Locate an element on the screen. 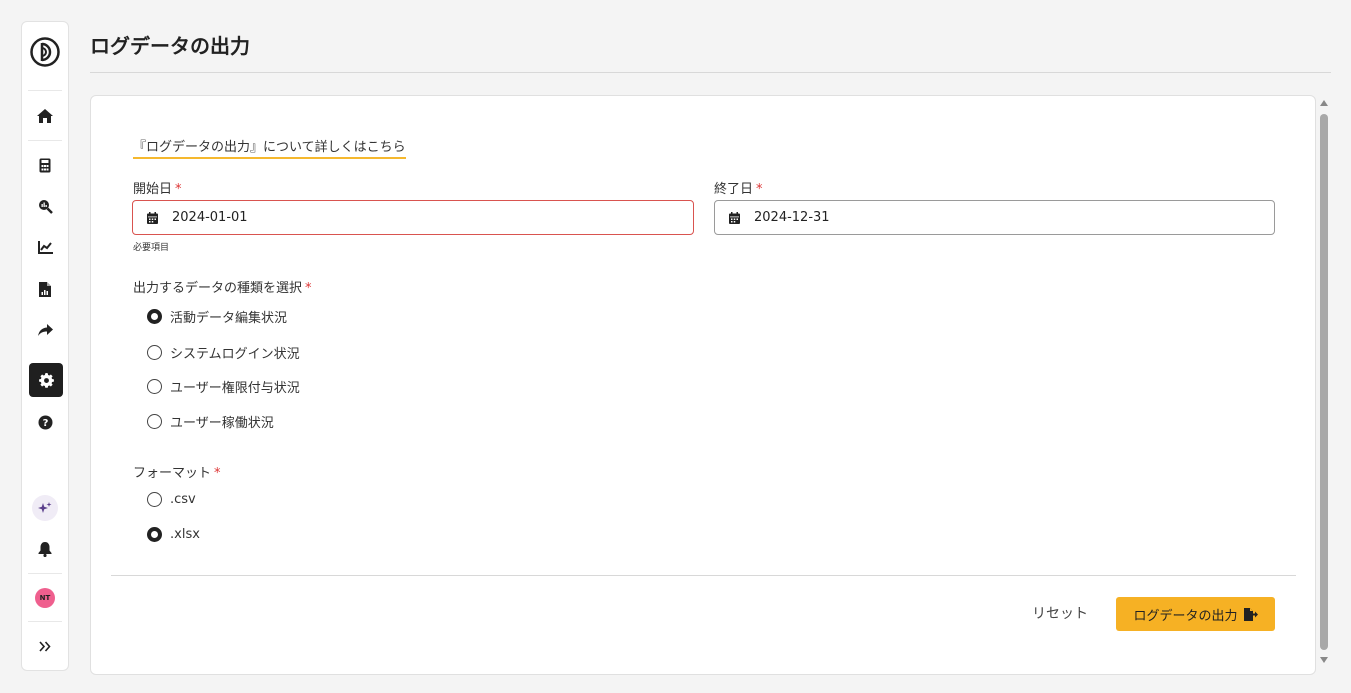 The width and height of the screenshot is (1351, 693). end-date-value: 2024-12-31 is located at coordinates (792, 217).